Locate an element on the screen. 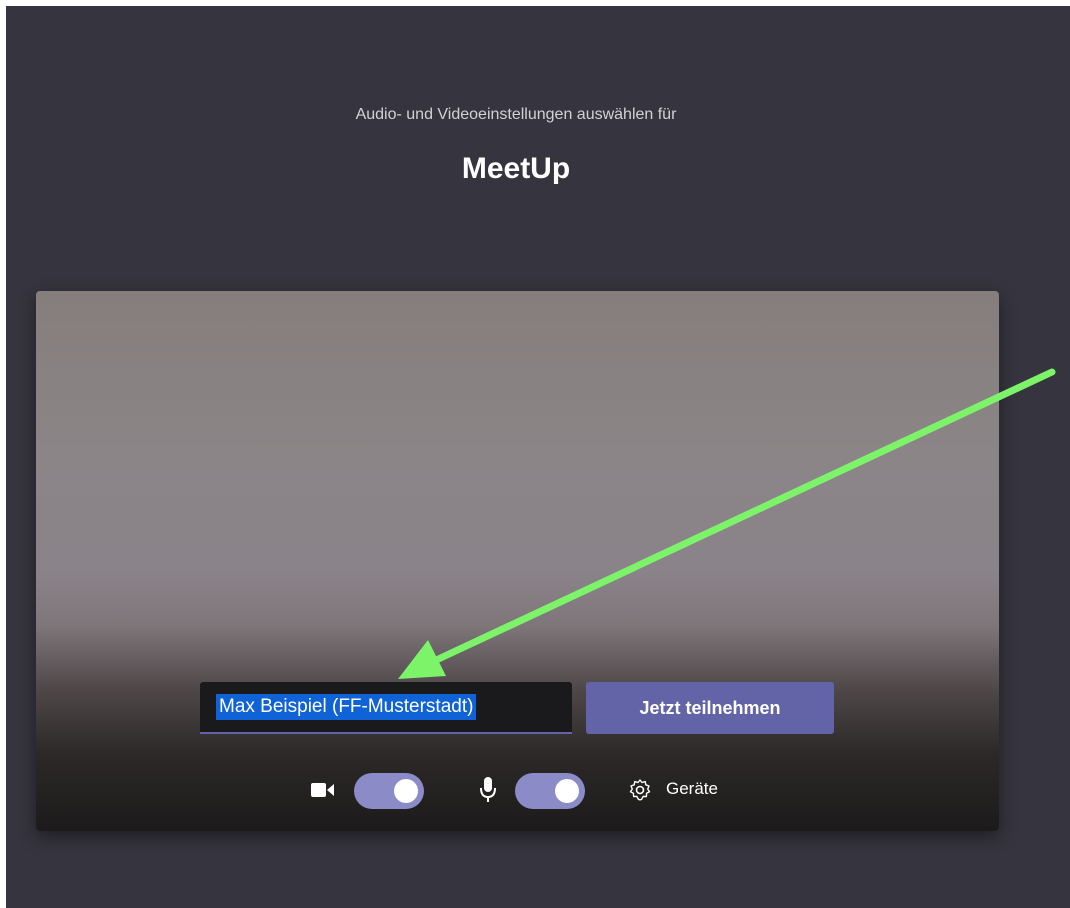  display-name-input: Max Beispiel (FF-Musterstadt) is located at coordinates (386, 708).